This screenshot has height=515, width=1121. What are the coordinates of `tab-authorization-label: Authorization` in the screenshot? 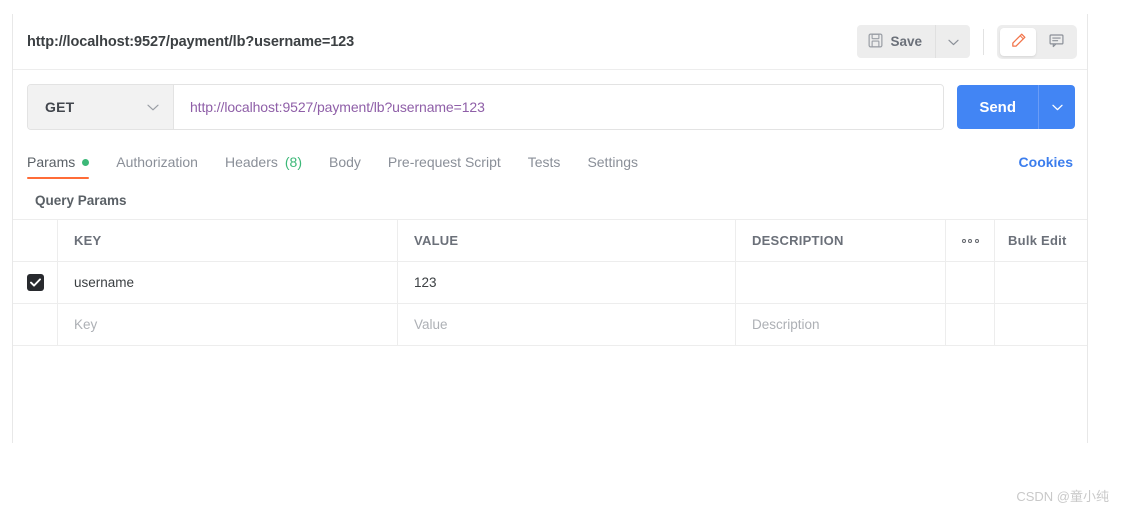 It's located at (157, 162).